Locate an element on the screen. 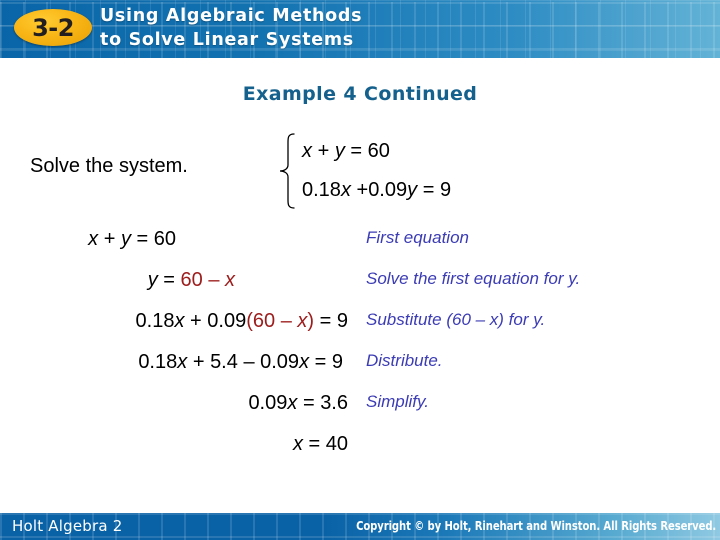 The height and width of the screenshot is (540, 720). system-equation-1: x + y = 60 is located at coordinates (376, 151).